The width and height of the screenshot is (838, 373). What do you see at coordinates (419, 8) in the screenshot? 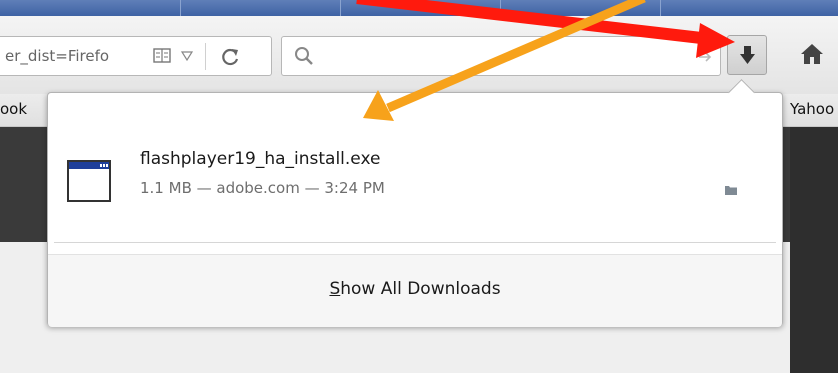
I see `tab-strip` at bounding box center [419, 8].